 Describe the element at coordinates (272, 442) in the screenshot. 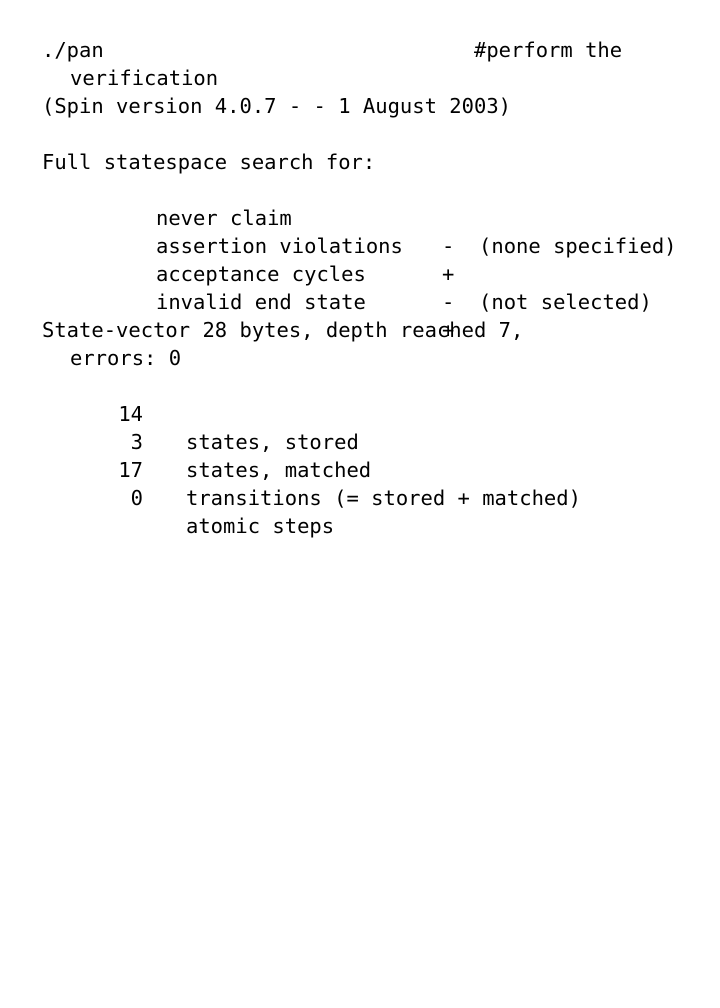

I see `statistic-label: states, stored` at that location.